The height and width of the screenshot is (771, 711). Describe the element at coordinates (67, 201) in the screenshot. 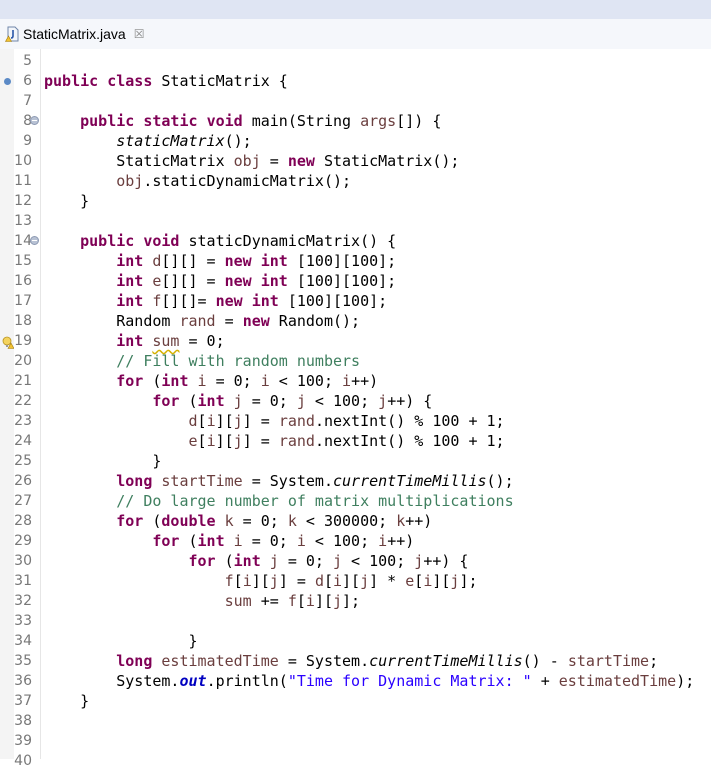

I see `code-token: }` at that location.